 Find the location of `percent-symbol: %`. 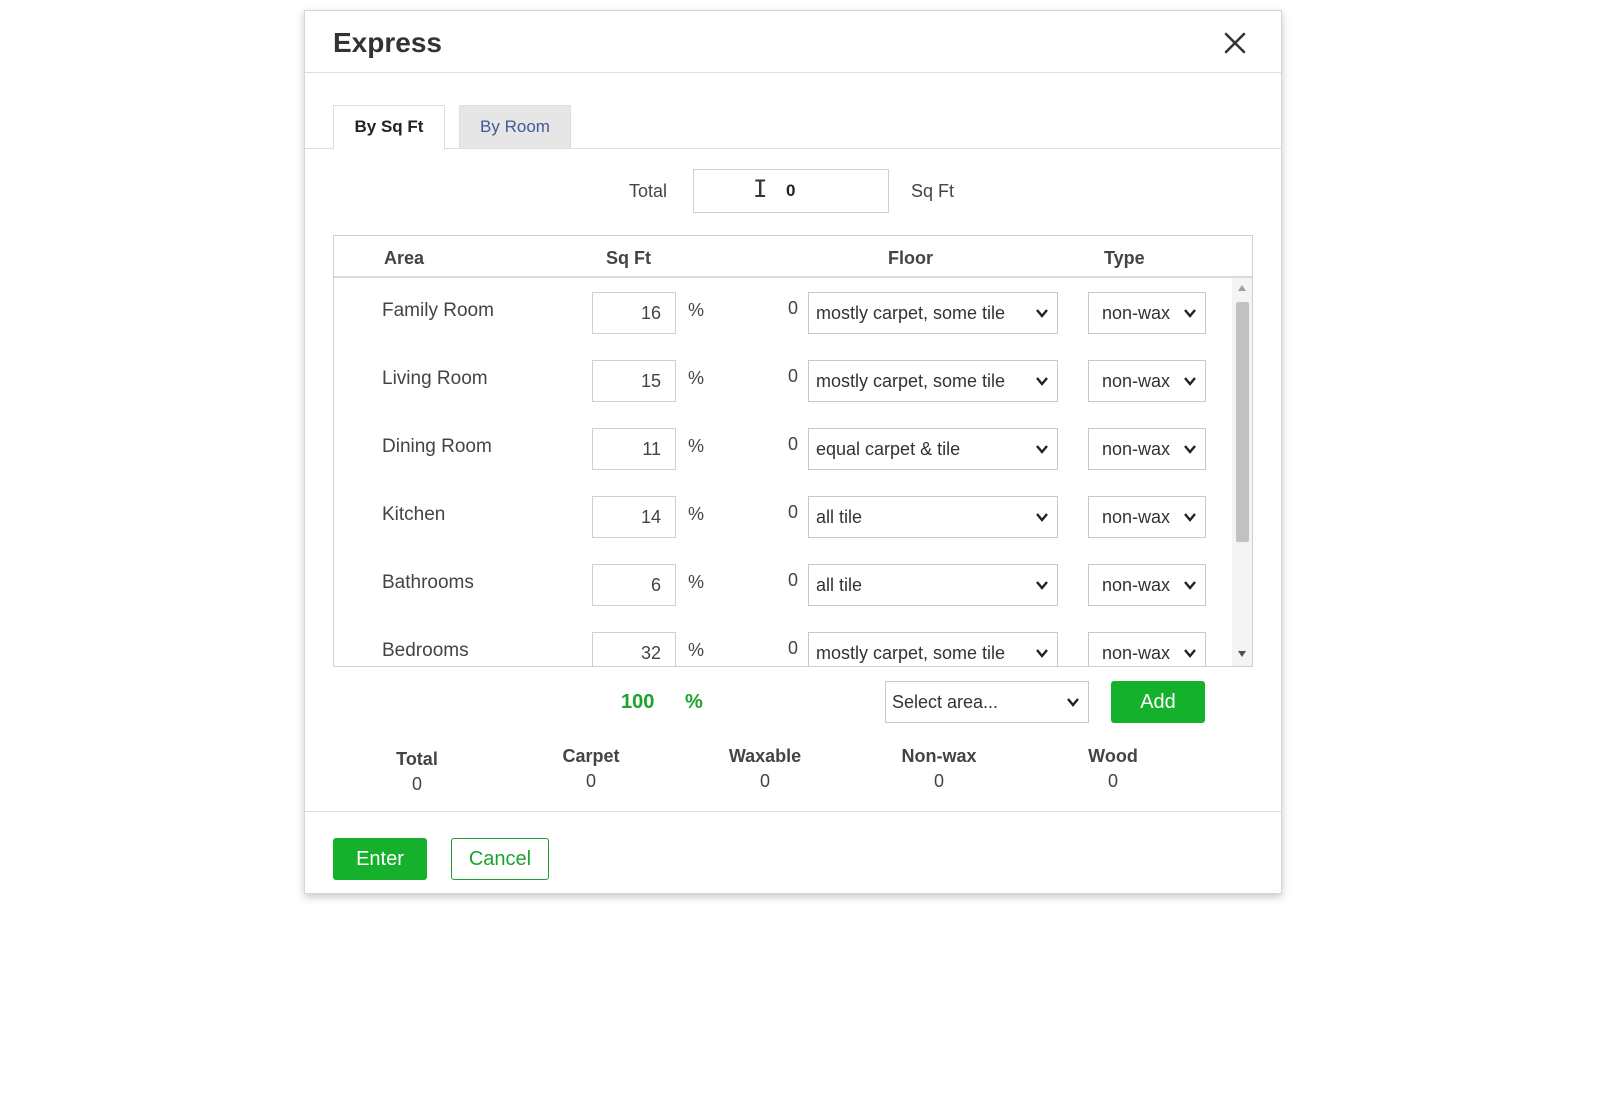

percent-symbol: % is located at coordinates (694, 702).